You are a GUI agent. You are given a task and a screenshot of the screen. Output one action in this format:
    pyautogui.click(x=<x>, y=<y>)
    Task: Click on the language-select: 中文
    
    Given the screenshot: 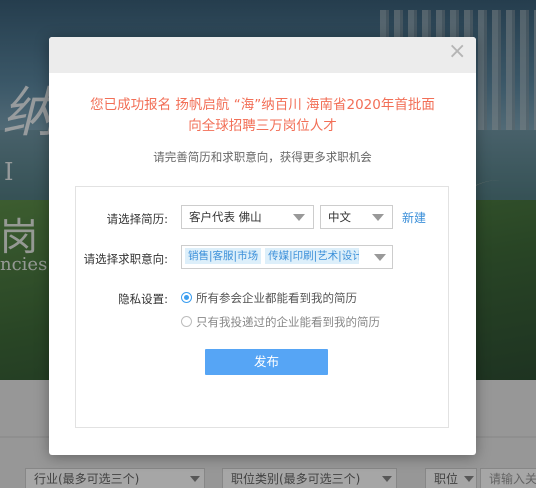 What is the action you would take?
    pyautogui.click(x=356, y=217)
    